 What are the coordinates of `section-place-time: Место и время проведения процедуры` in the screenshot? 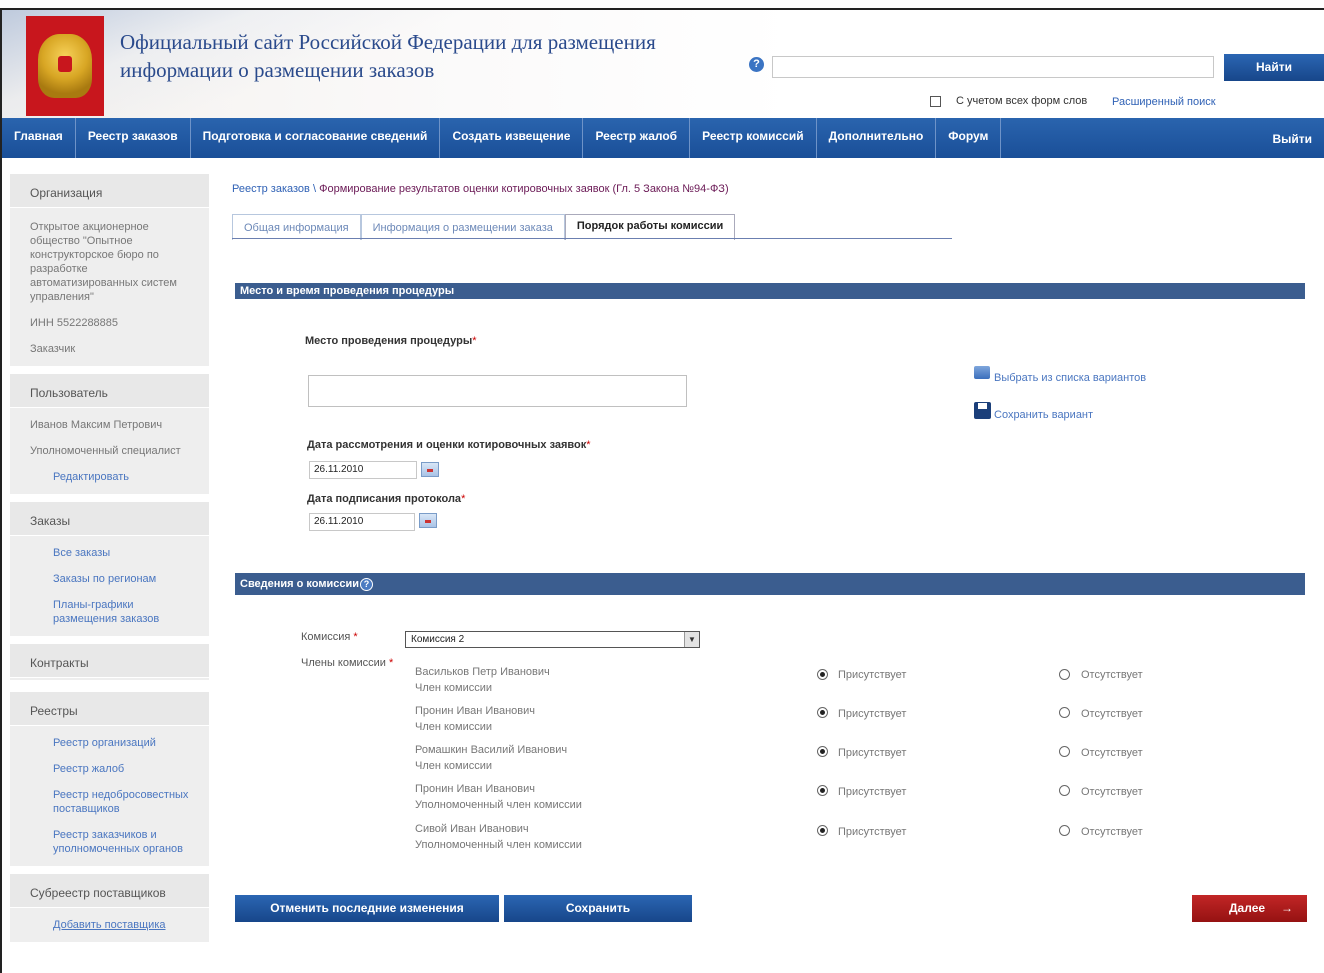 It's located at (770, 291).